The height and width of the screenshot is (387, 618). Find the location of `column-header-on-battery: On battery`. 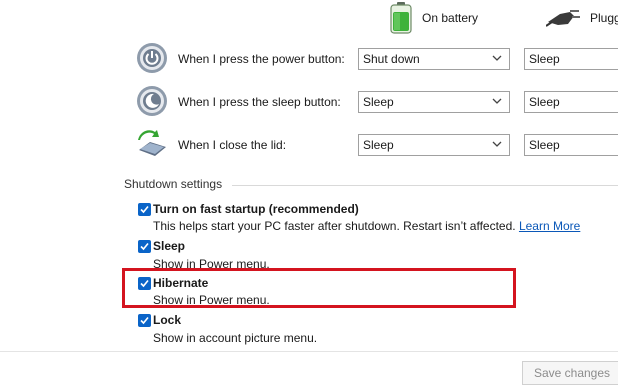

column-header-on-battery: On battery is located at coordinates (434, 18).